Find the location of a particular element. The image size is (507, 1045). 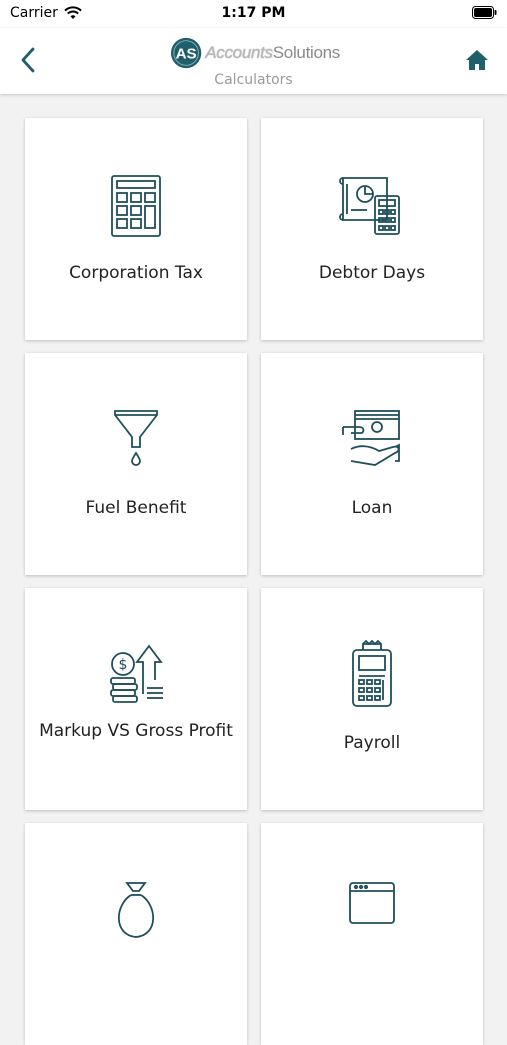

home-icon is located at coordinates (477, 60).